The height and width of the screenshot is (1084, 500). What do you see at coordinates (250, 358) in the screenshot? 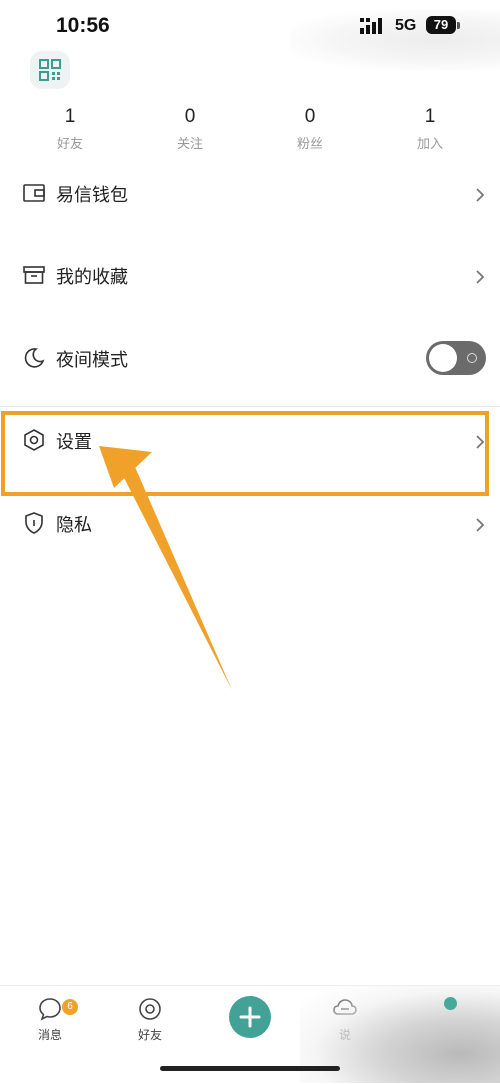
I see `menu-item-night-mode: 夜间模式` at bounding box center [250, 358].